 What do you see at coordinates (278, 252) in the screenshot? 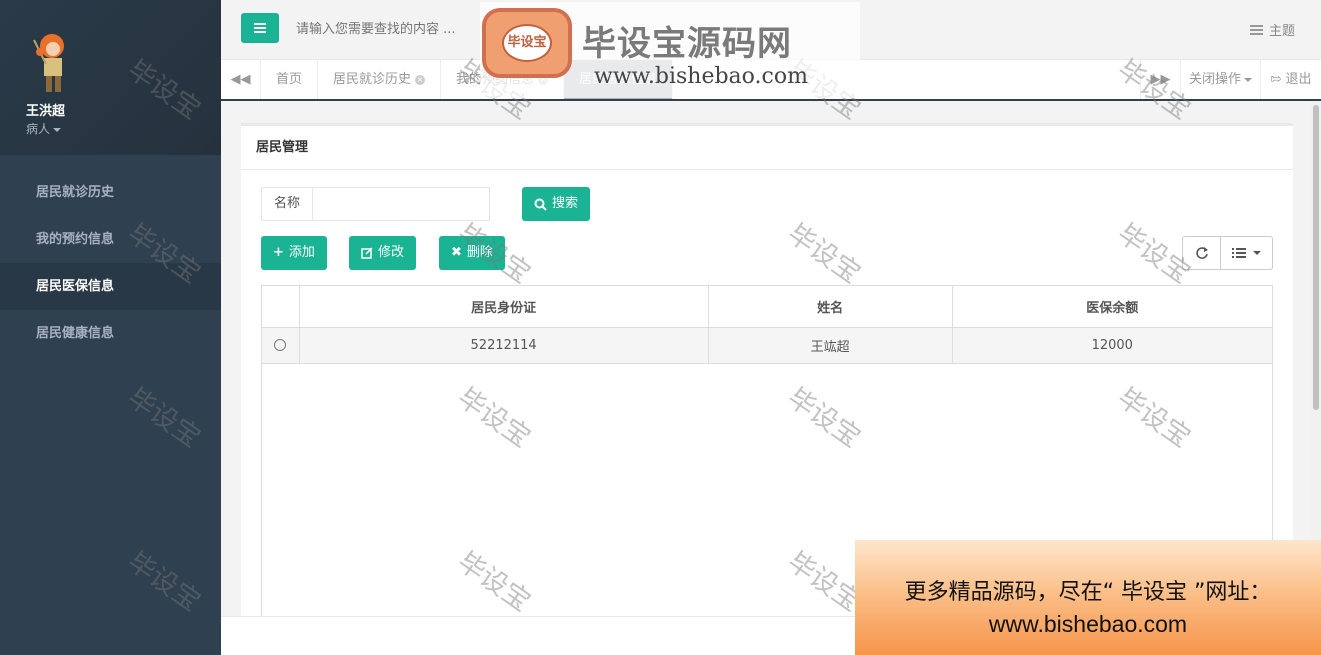
I see `plus-icon: +` at bounding box center [278, 252].